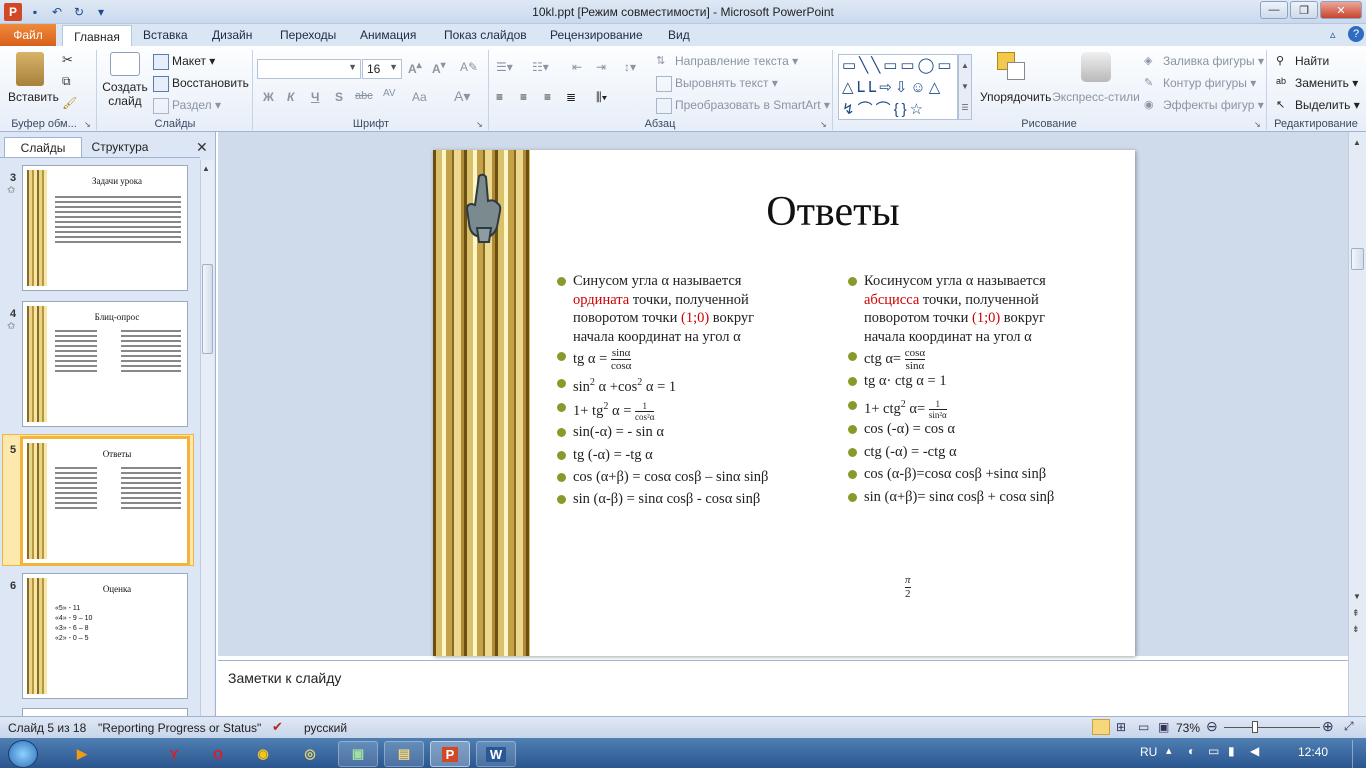  Describe the element at coordinates (439, 68) in the screenshot. I see `shrink-font-icon: A▾` at that location.